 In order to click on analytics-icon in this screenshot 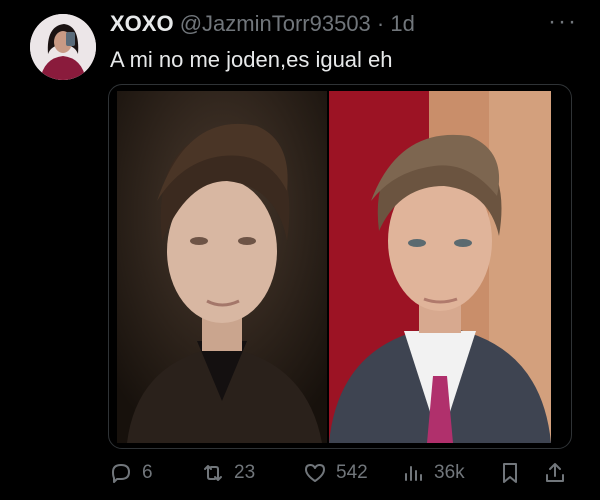, I will do `click(413, 473)`.